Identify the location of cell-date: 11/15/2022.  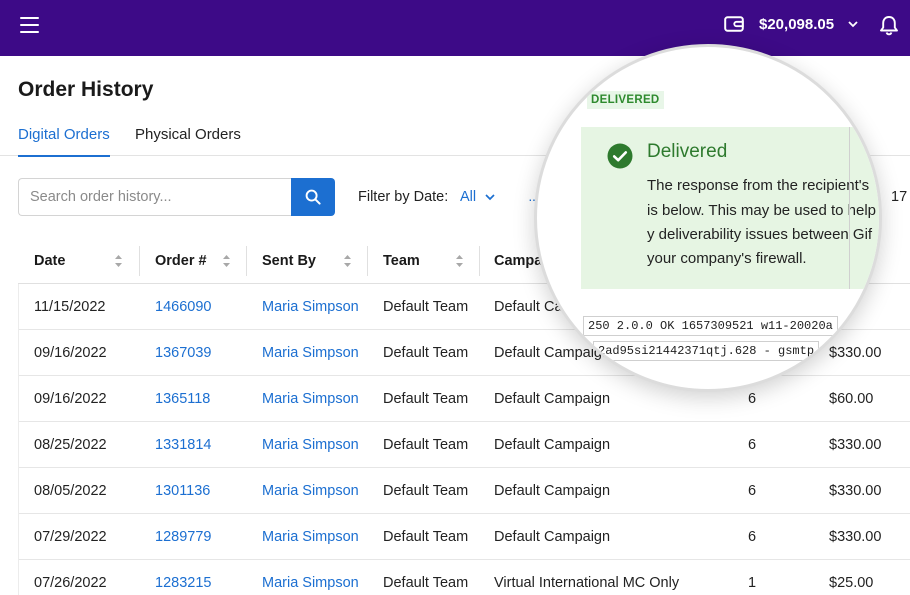
(70, 307).